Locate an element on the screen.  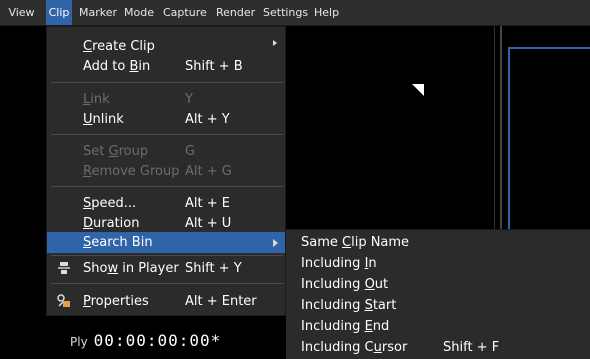
menu-mode: Mode is located at coordinates (142, 12).